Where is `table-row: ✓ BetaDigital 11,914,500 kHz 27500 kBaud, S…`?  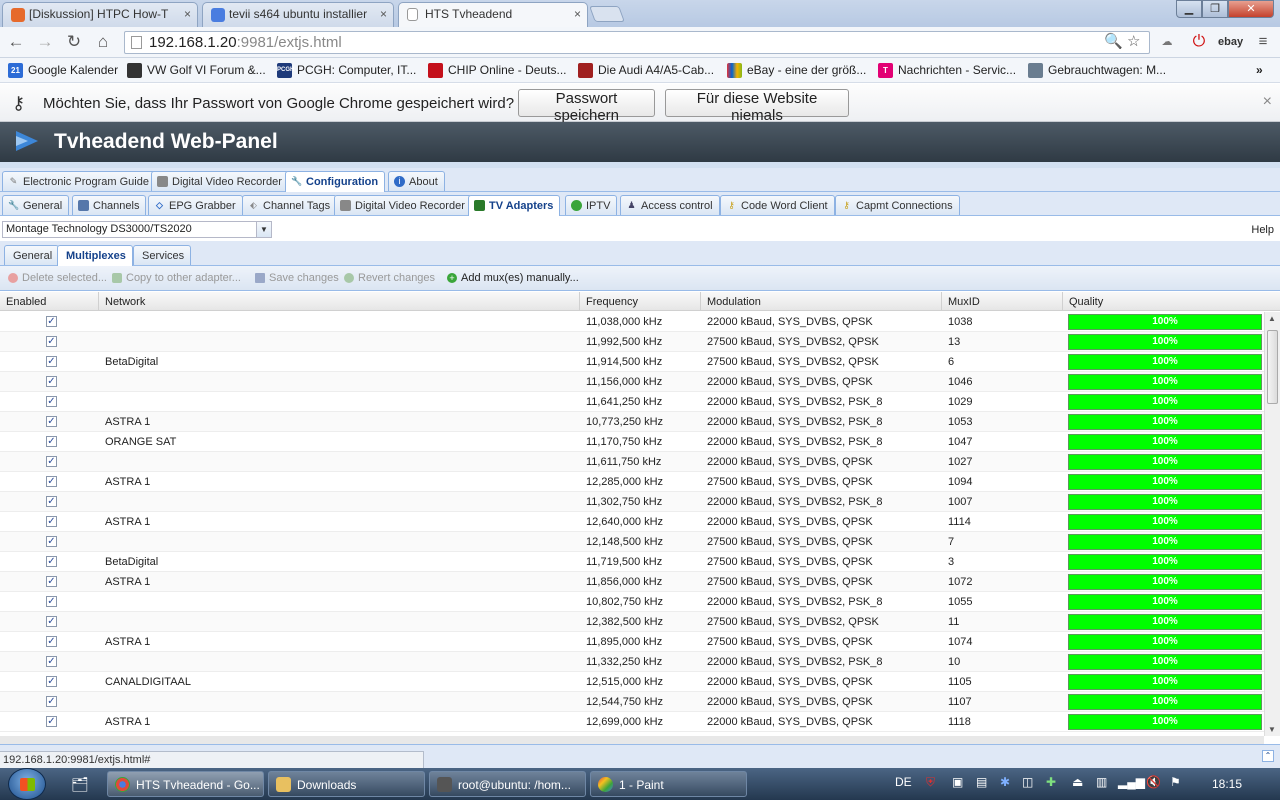 table-row: ✓ BetaDigital 11,914,500 kHz 27500 kBaud, S… is located at coordinates (632, 362).